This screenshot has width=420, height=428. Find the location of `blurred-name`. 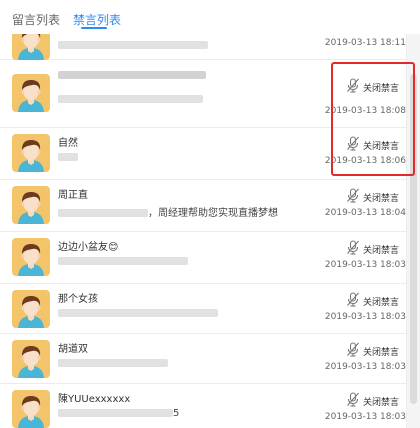

blurred-name is located at coordinates (132, 75).